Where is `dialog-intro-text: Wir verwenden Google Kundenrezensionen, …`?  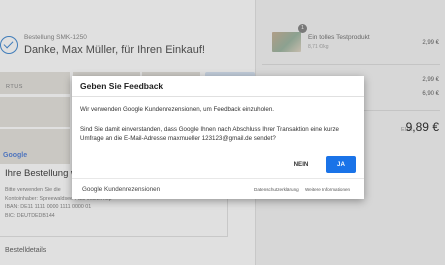
dialog-intro-text: Wir verwenden Google Kundenrezensionen, … is located at coordinates (177, 109).